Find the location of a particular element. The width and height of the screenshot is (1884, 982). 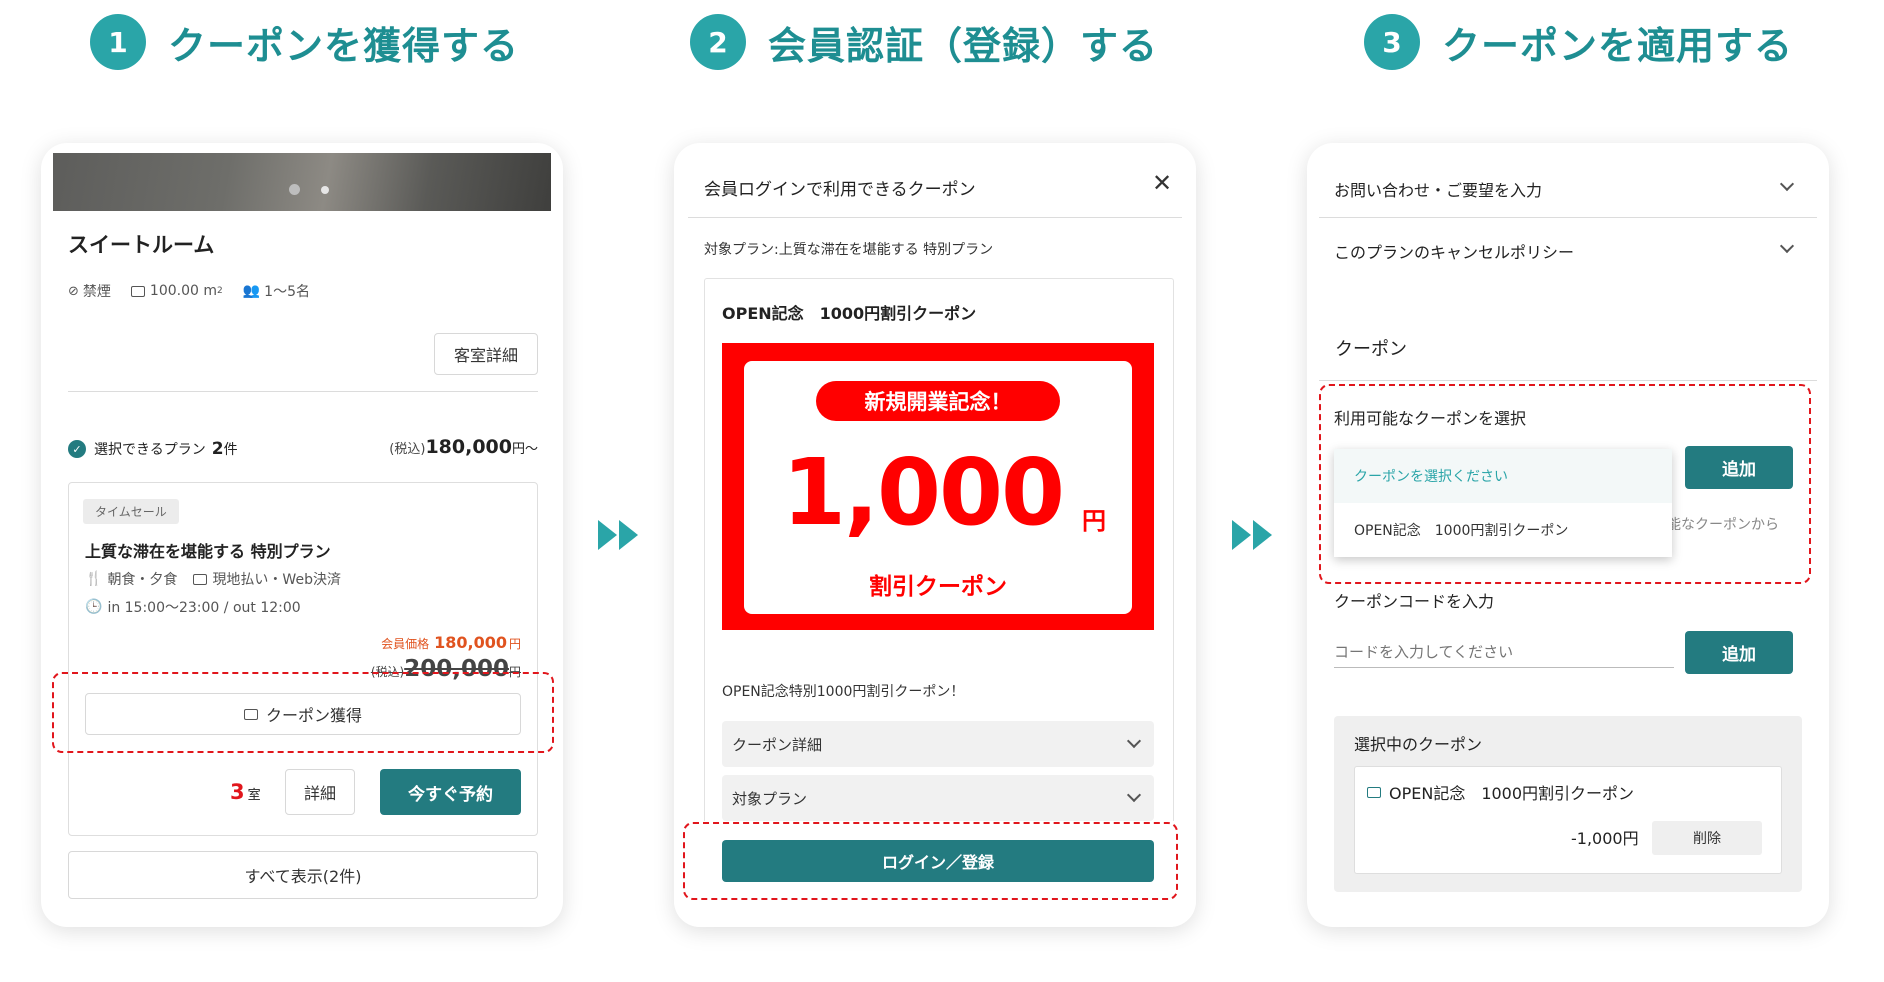

get-coupon-button: クーポン獲得 is located at coordinates (303, 714).